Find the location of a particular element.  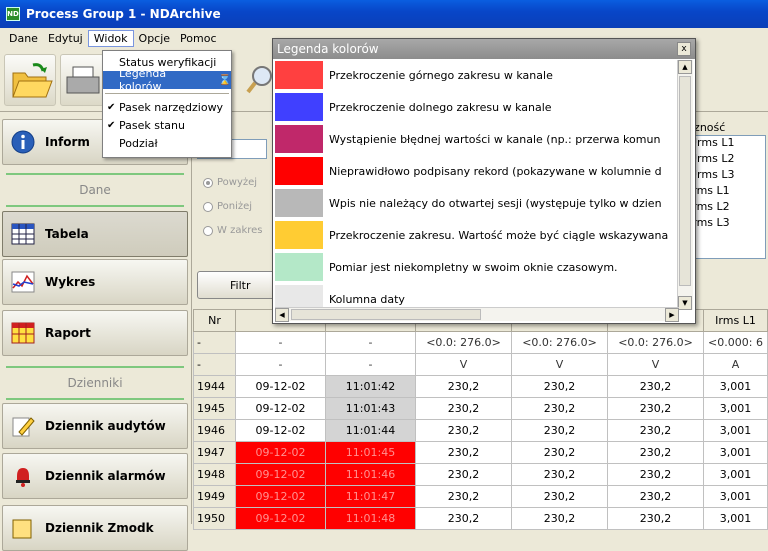

column-header: Irms L1 is located at coordinates (735, 320).